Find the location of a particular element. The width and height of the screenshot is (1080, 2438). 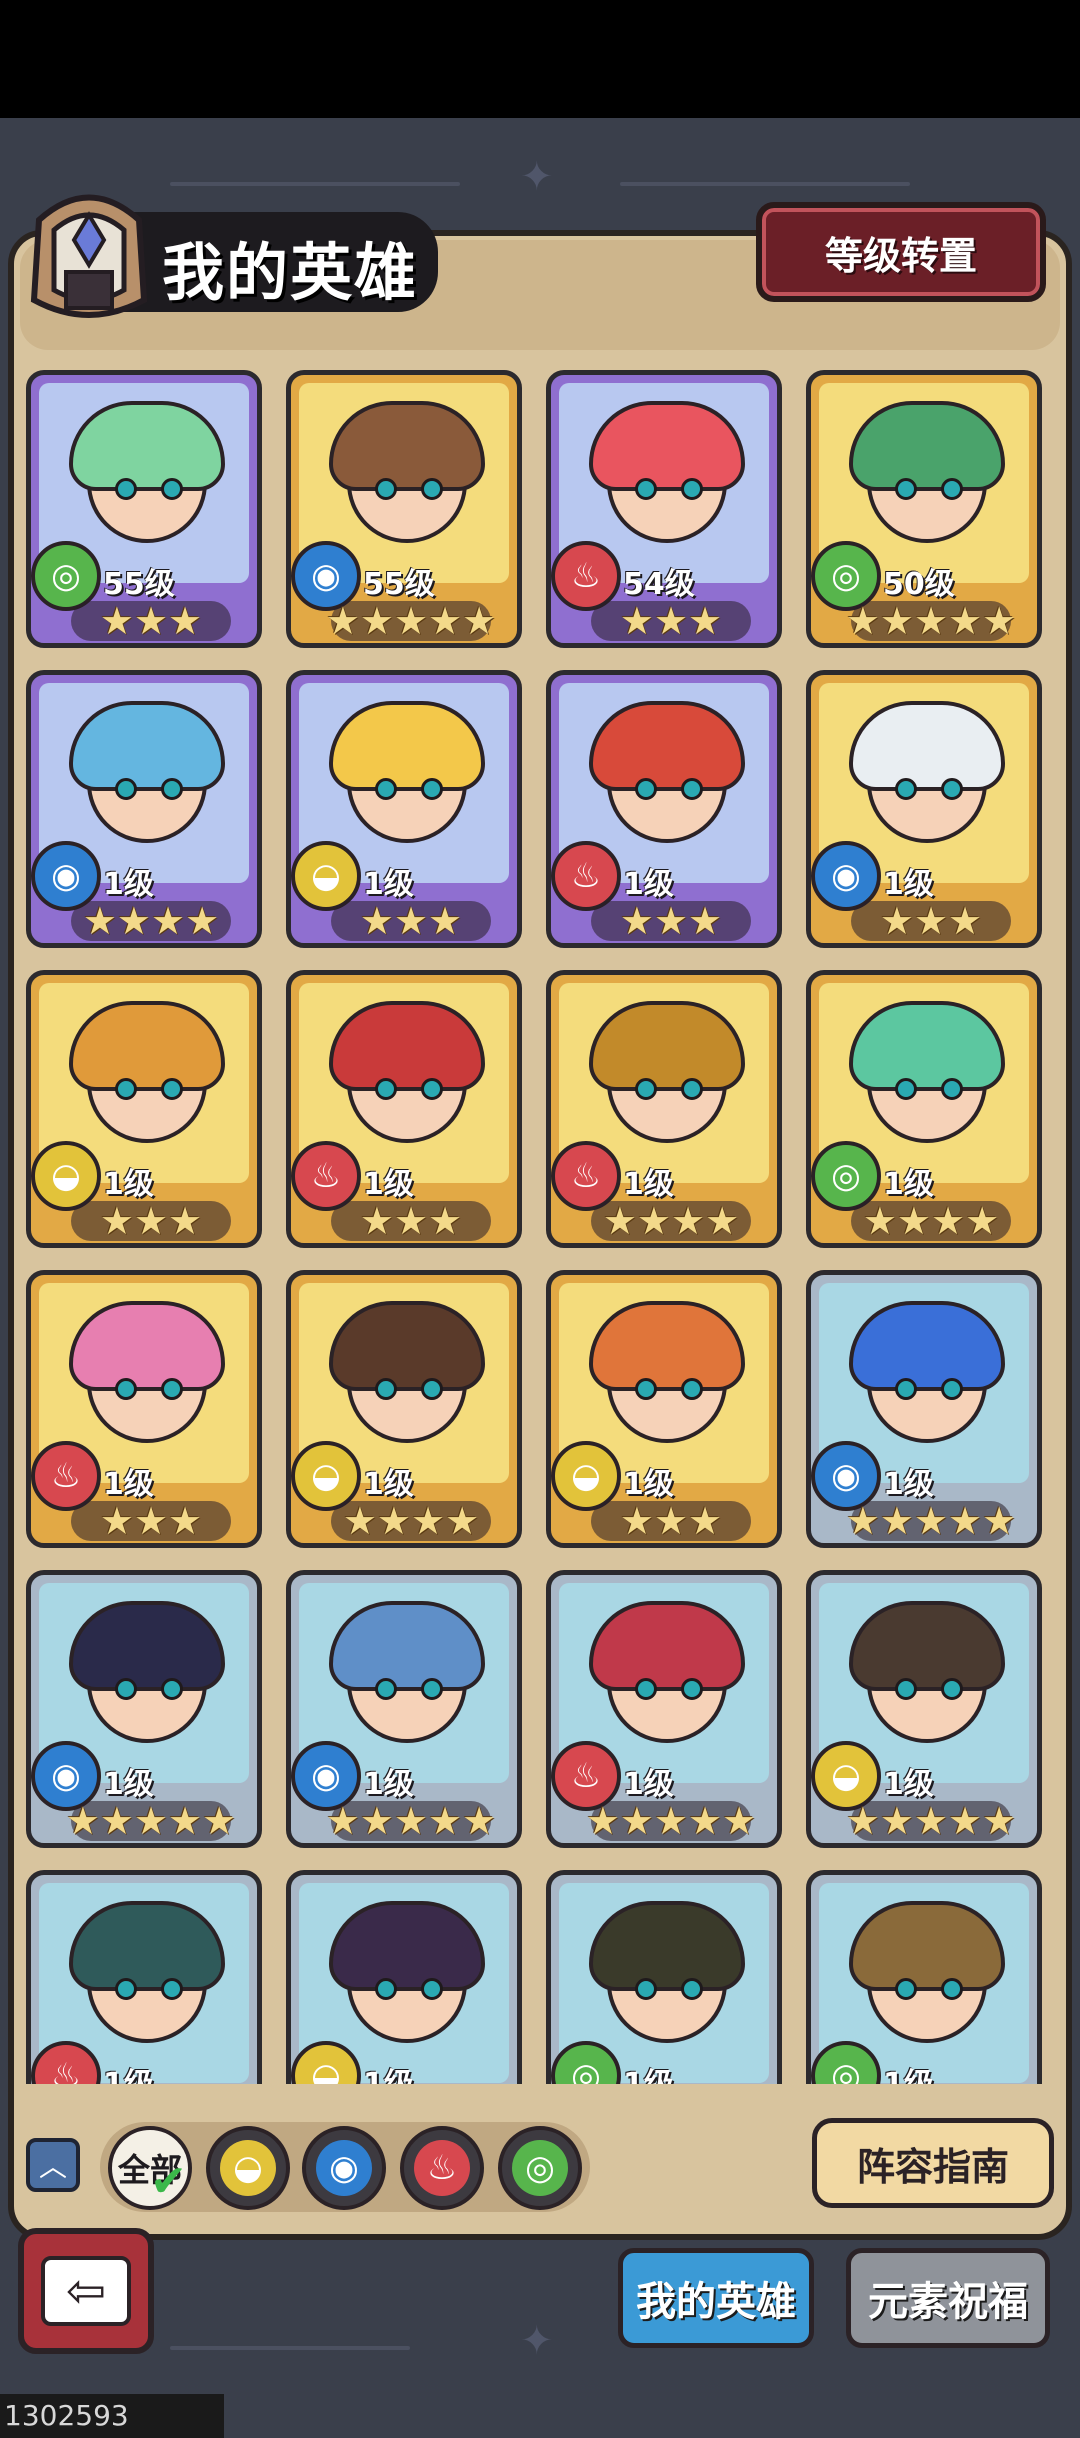

tab-element-blessing: 元素祝福 is located at coordinates (948, 2298).